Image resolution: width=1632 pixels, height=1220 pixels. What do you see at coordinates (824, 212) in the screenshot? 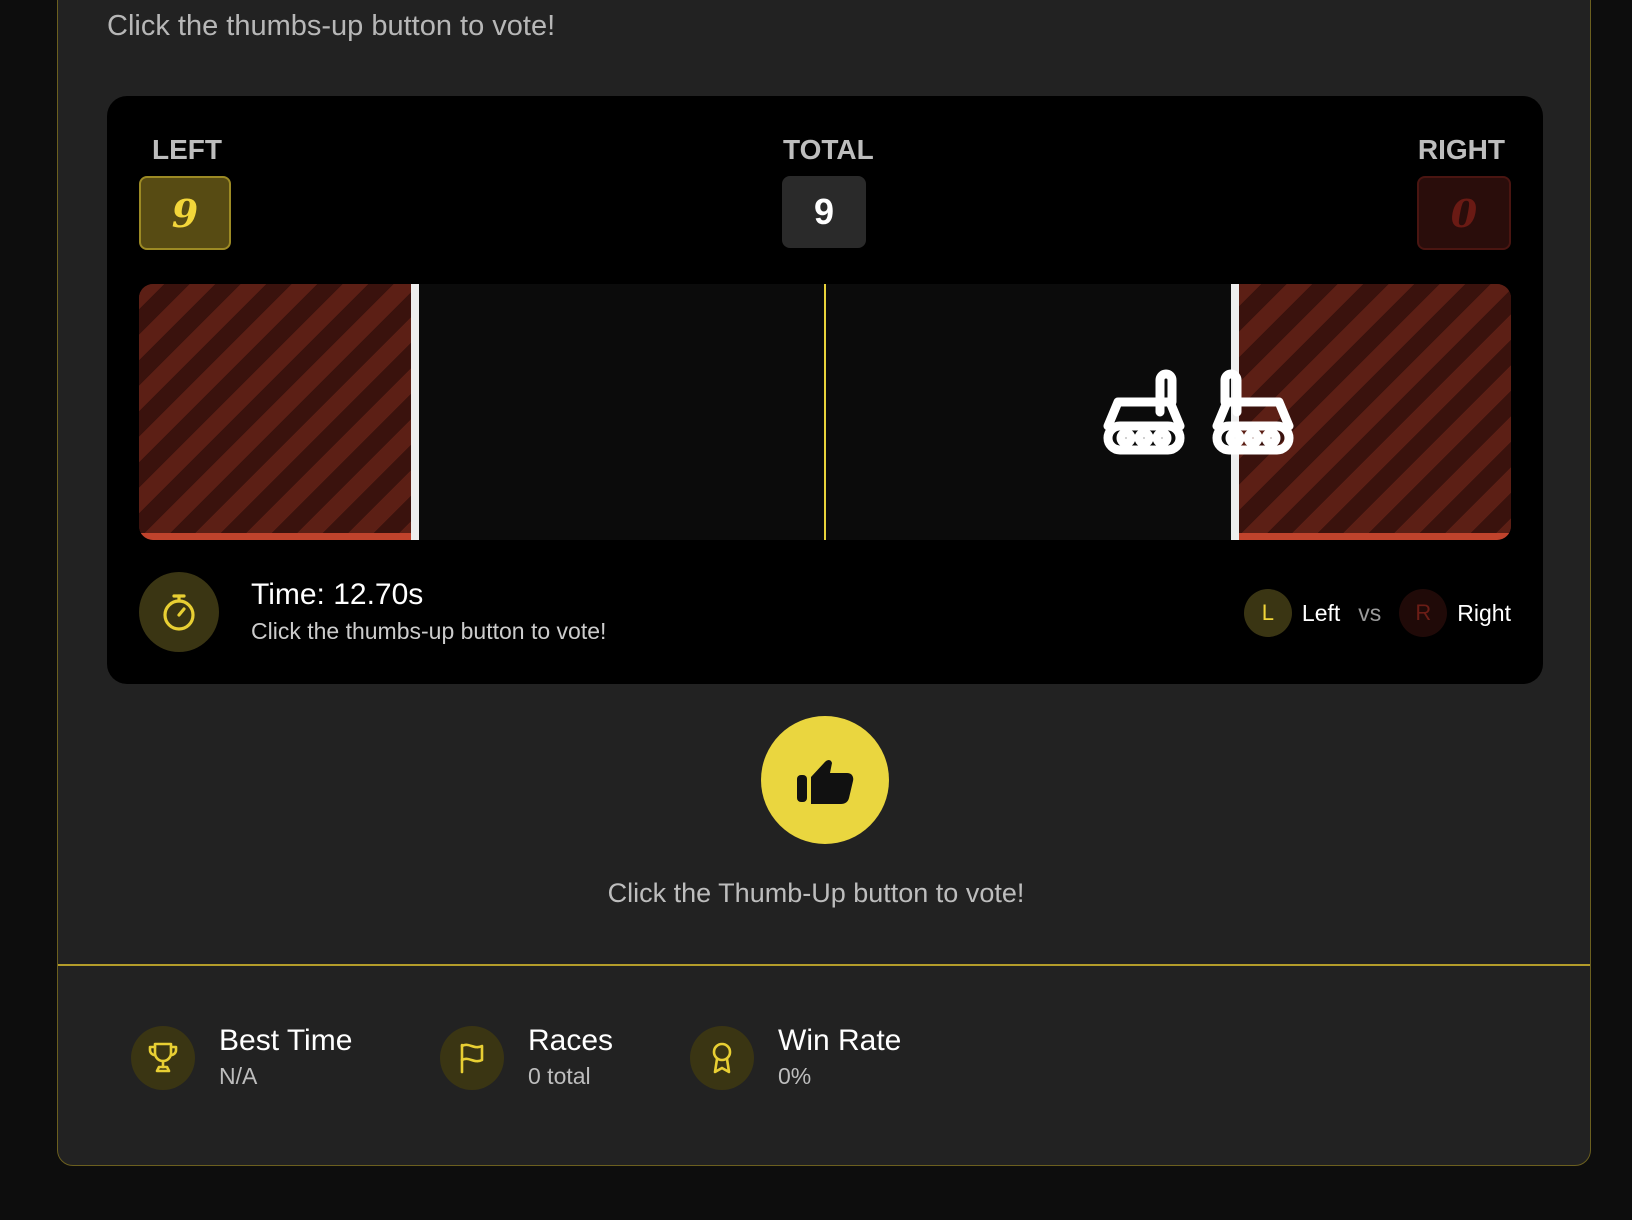
I see `total-score: 9` at bounding box center [824, 212].